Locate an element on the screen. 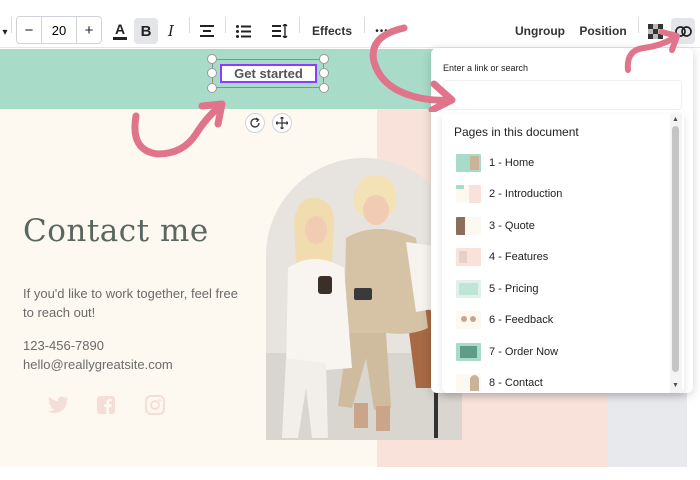 Image resolution: width=700 pixels, height=480 pixels. svg-text: A is located at coordinates (120, 29).